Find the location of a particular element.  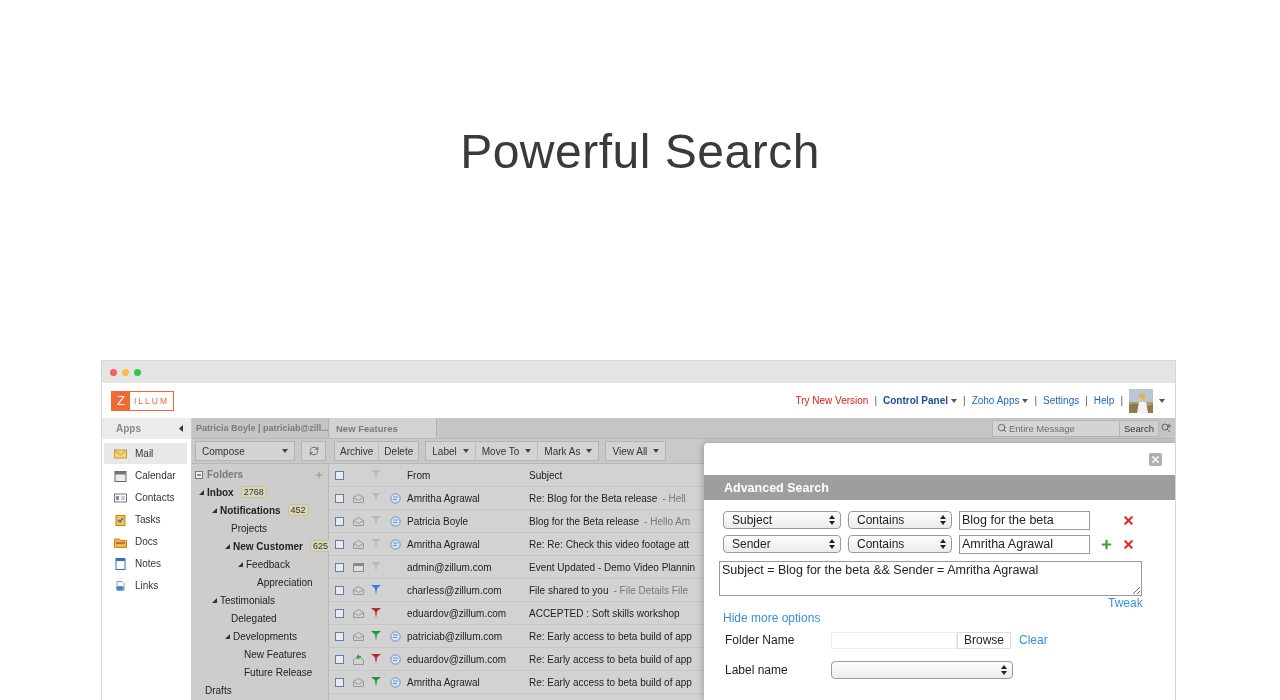

folder-name: Appreciation is located at coordinates (285, 582).